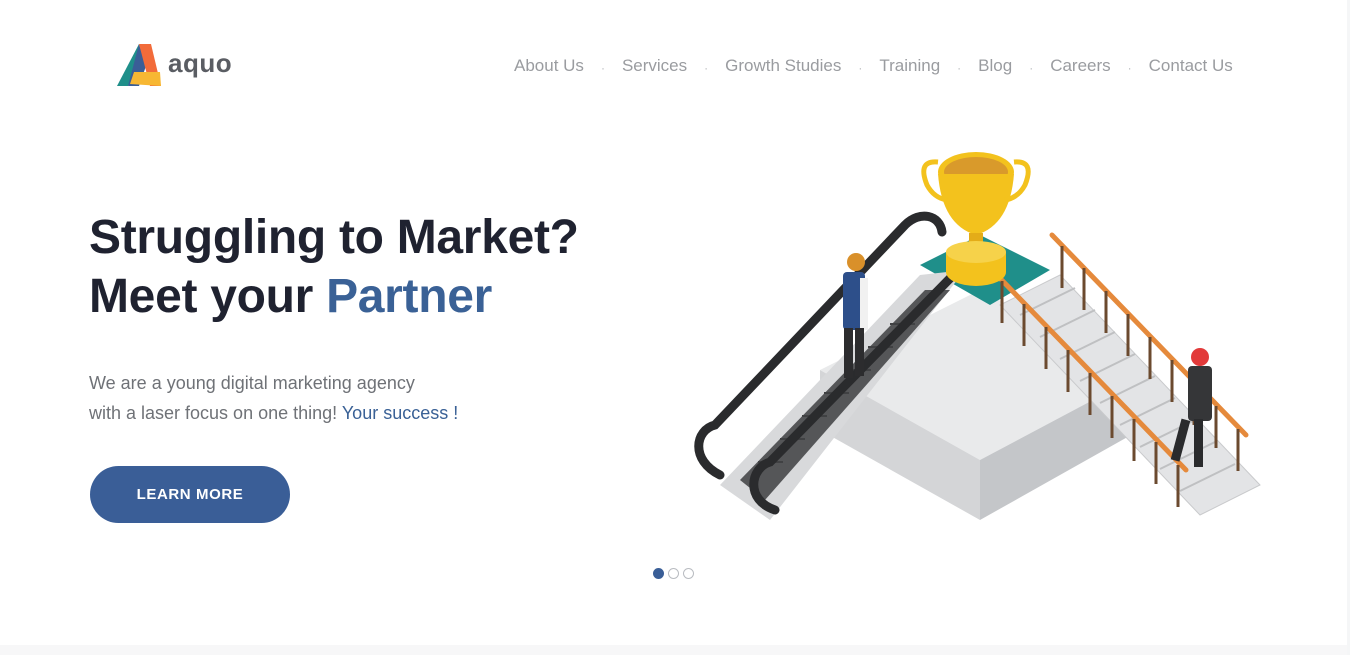 The image size is (1350, 655). Describe the element at coordinates (334, 237) in the screenshot. I see `hero-title-line1: Struggling to Market?` at that location.